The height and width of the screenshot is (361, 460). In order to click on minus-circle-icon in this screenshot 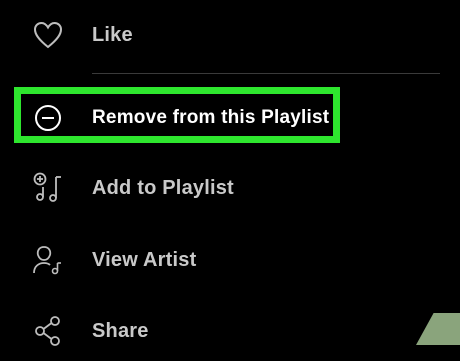, I will do `click(48, 118)`.